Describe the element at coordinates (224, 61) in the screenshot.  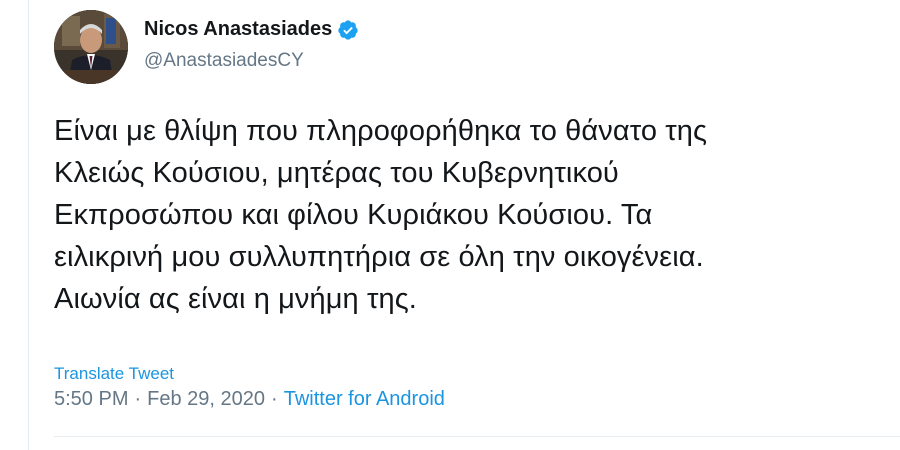
I see `user-handle: @AnastasiadesCY` at that location.